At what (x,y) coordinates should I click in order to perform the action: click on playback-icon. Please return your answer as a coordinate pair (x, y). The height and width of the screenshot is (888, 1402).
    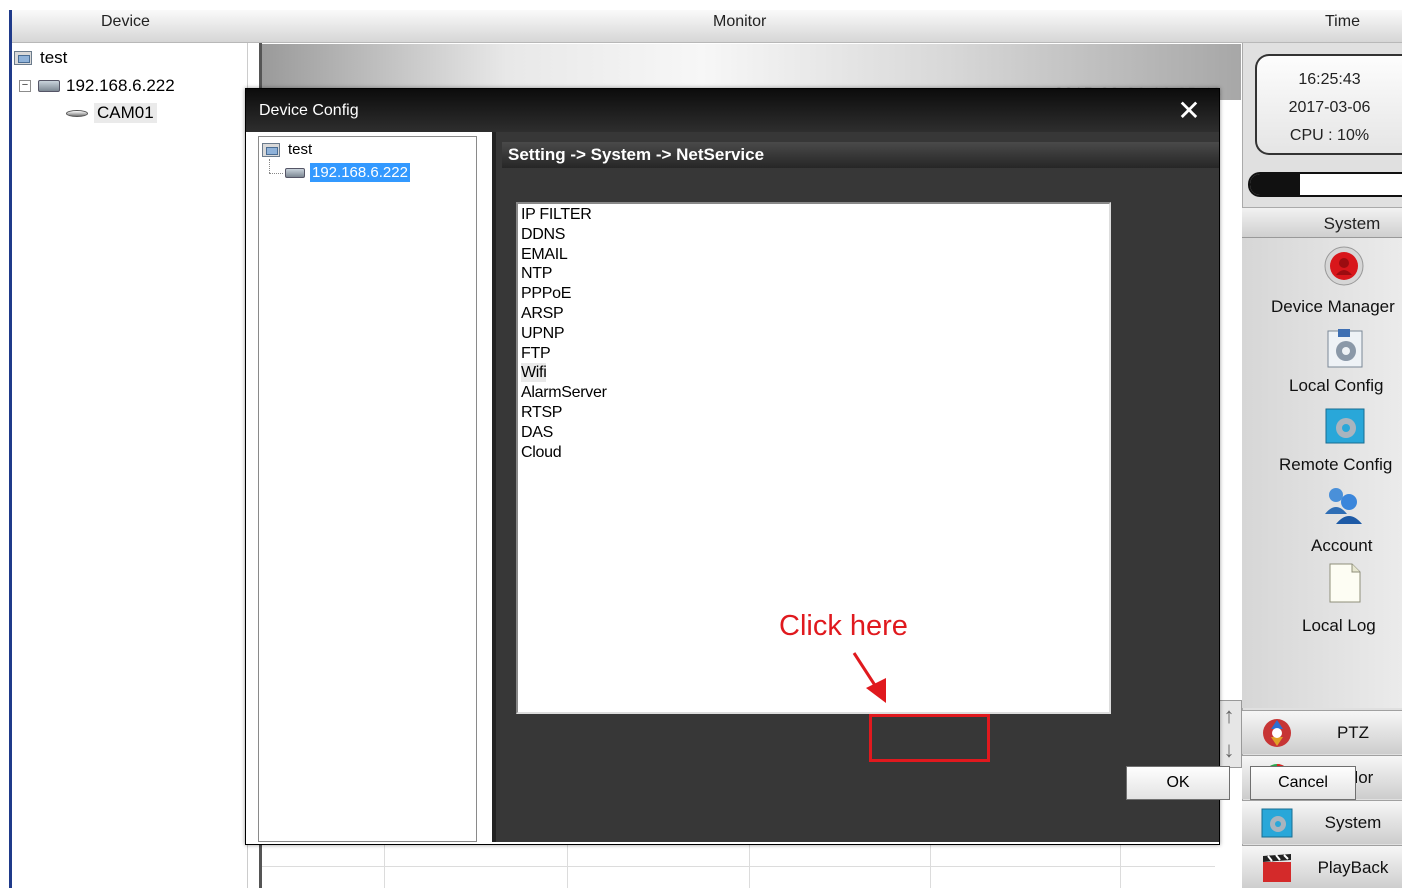
    Looking at the image, I should click on (1277, 868).